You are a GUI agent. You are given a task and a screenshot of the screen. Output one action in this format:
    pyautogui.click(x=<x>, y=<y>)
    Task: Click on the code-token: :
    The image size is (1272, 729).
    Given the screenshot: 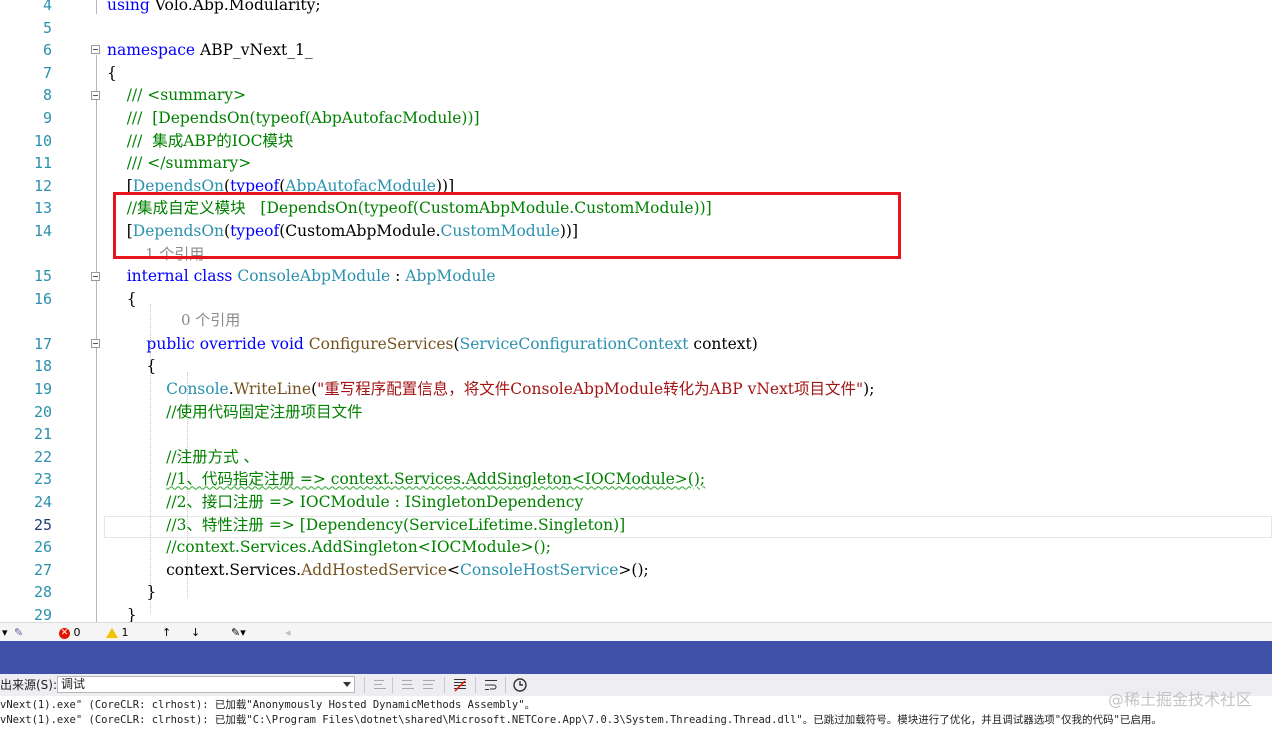 What is the action you would take?
    pyautogui.click(x=398, y=276)
    